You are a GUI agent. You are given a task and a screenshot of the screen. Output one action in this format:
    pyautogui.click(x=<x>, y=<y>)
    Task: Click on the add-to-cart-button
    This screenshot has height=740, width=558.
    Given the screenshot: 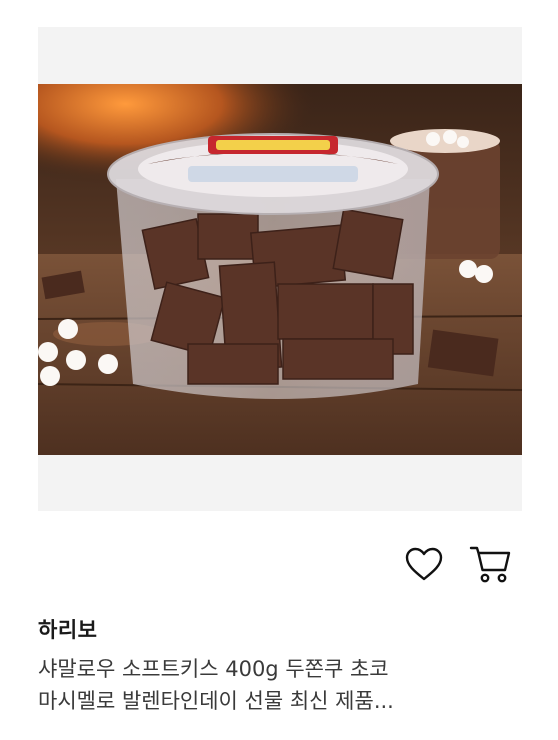 What is the action you would take?
    pyautogui.click(x=490, y=564)
    